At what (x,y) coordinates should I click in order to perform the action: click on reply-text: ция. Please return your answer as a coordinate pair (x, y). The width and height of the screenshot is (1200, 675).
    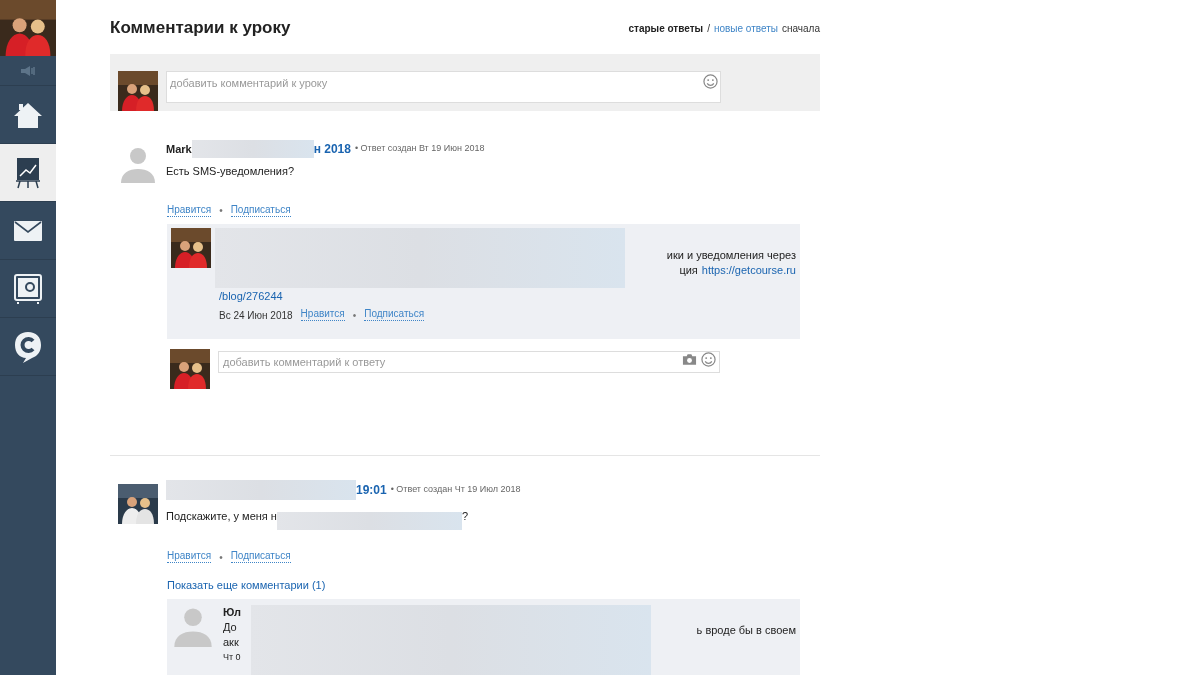
    Looking at the image, I should click on (688, 270).